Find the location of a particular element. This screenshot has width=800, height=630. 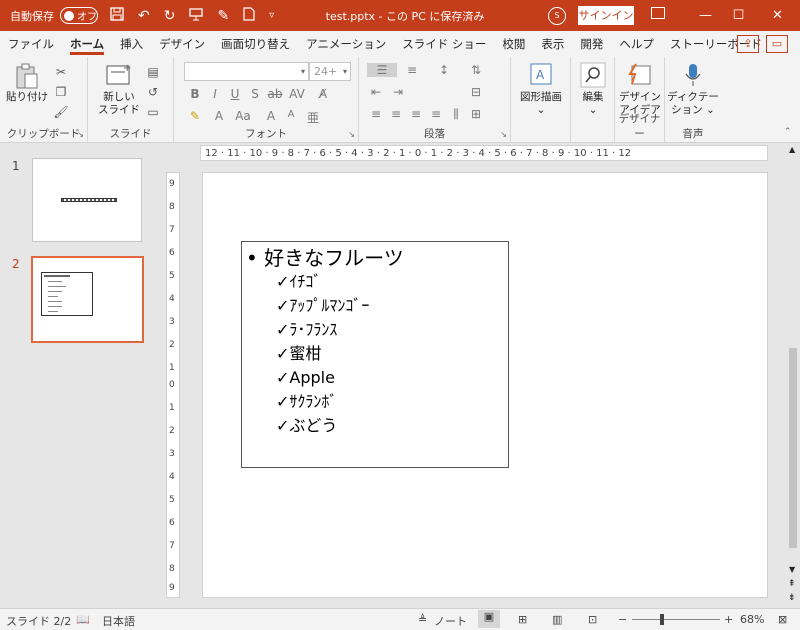

redo-icon: ↻ is located at coordinates (170, 16).